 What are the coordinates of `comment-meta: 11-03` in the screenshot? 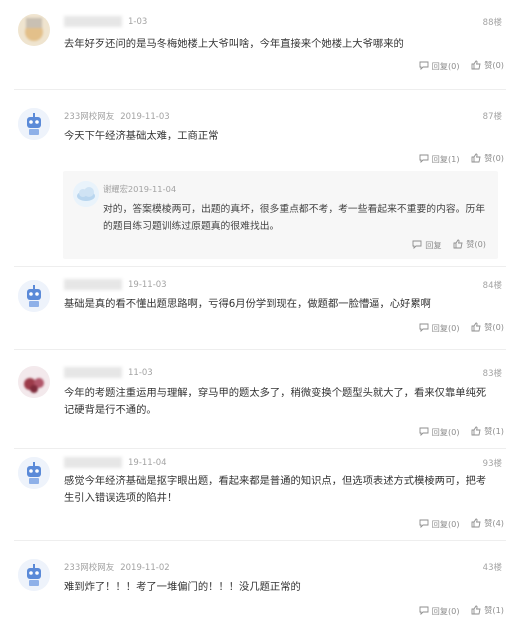 It's located at (108, 372).